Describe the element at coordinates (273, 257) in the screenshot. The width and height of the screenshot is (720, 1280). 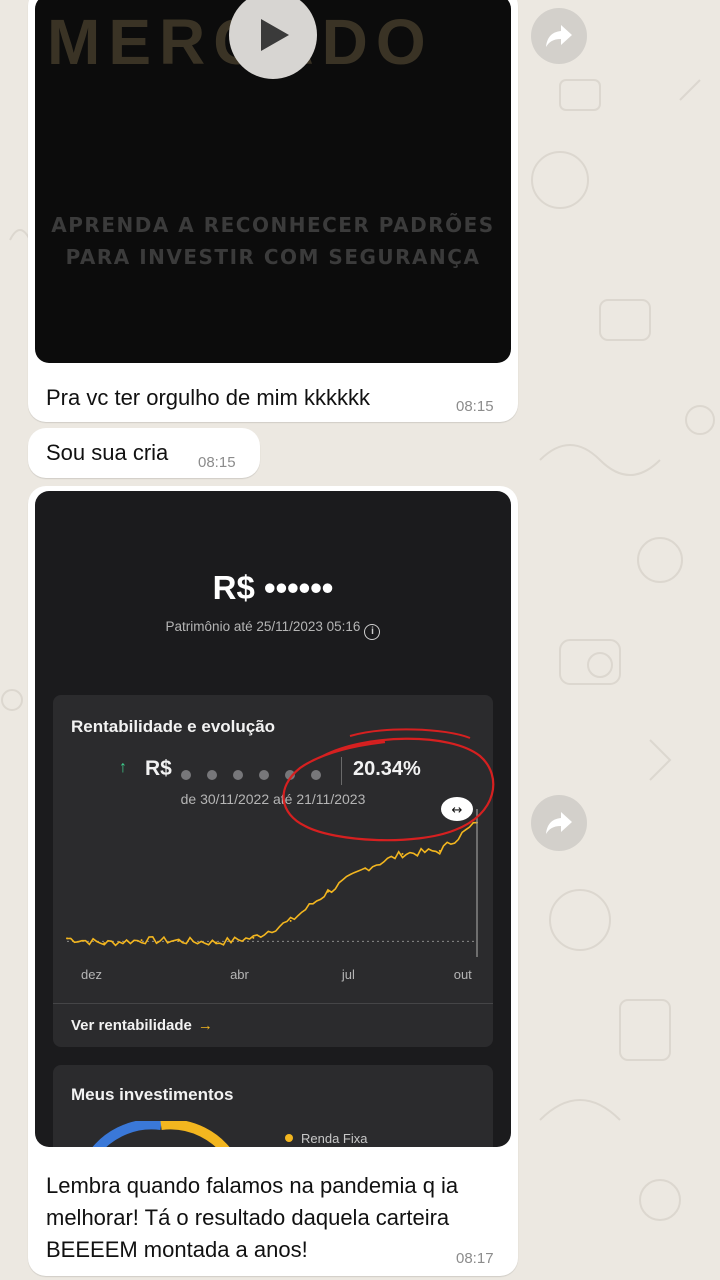
I see `video-thumbnail-line-2: PARA INVESTIR COM SEGURANÇA` at that location.